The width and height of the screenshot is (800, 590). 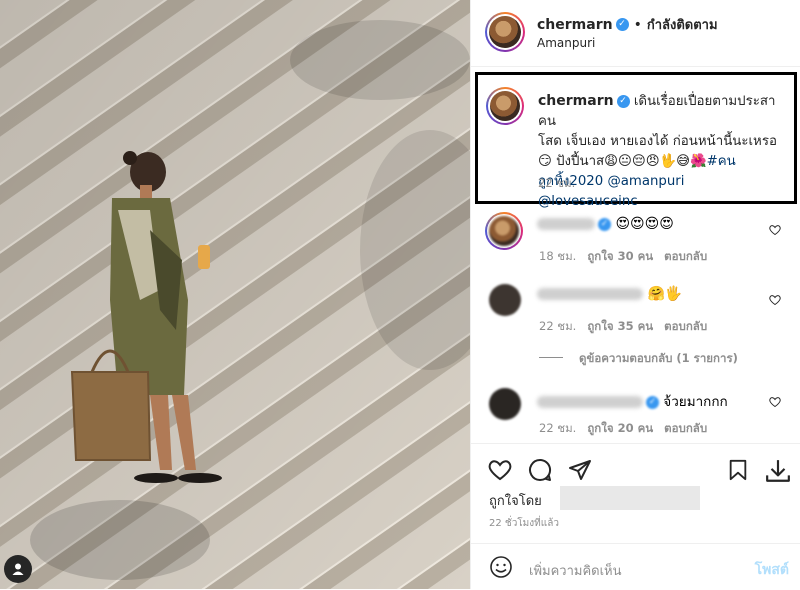 I want to click on emoji-icon, so click(x=501, y=567).